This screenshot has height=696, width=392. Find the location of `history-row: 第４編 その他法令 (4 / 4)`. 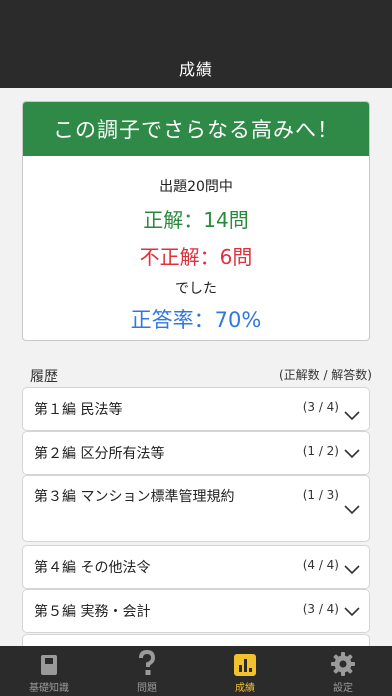

history-row: 第４編 その他法令 (4 / 4) is located at coordinates (196, 567).